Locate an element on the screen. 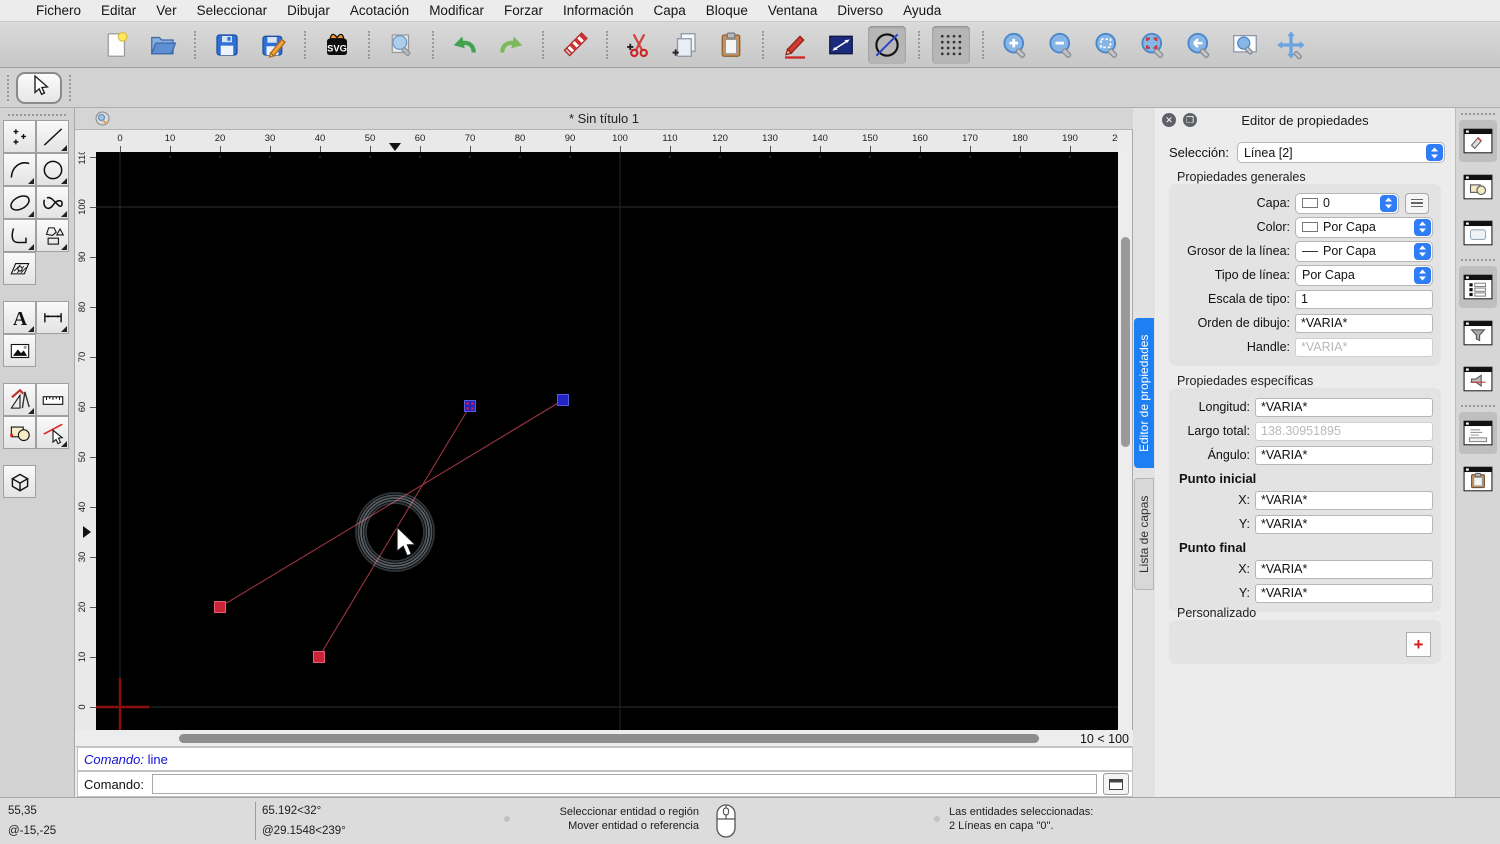 The width and height of the screenshot is (1500, 844). tool-select-entity-button is located at coordinates (52, 432).